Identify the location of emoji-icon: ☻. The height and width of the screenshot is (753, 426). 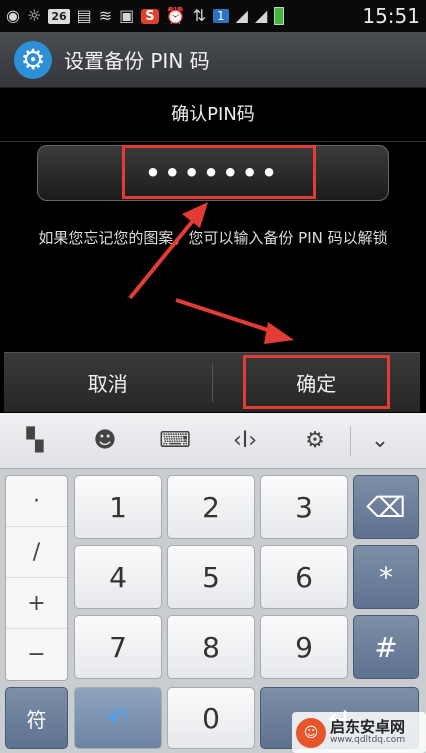
(105, 440).